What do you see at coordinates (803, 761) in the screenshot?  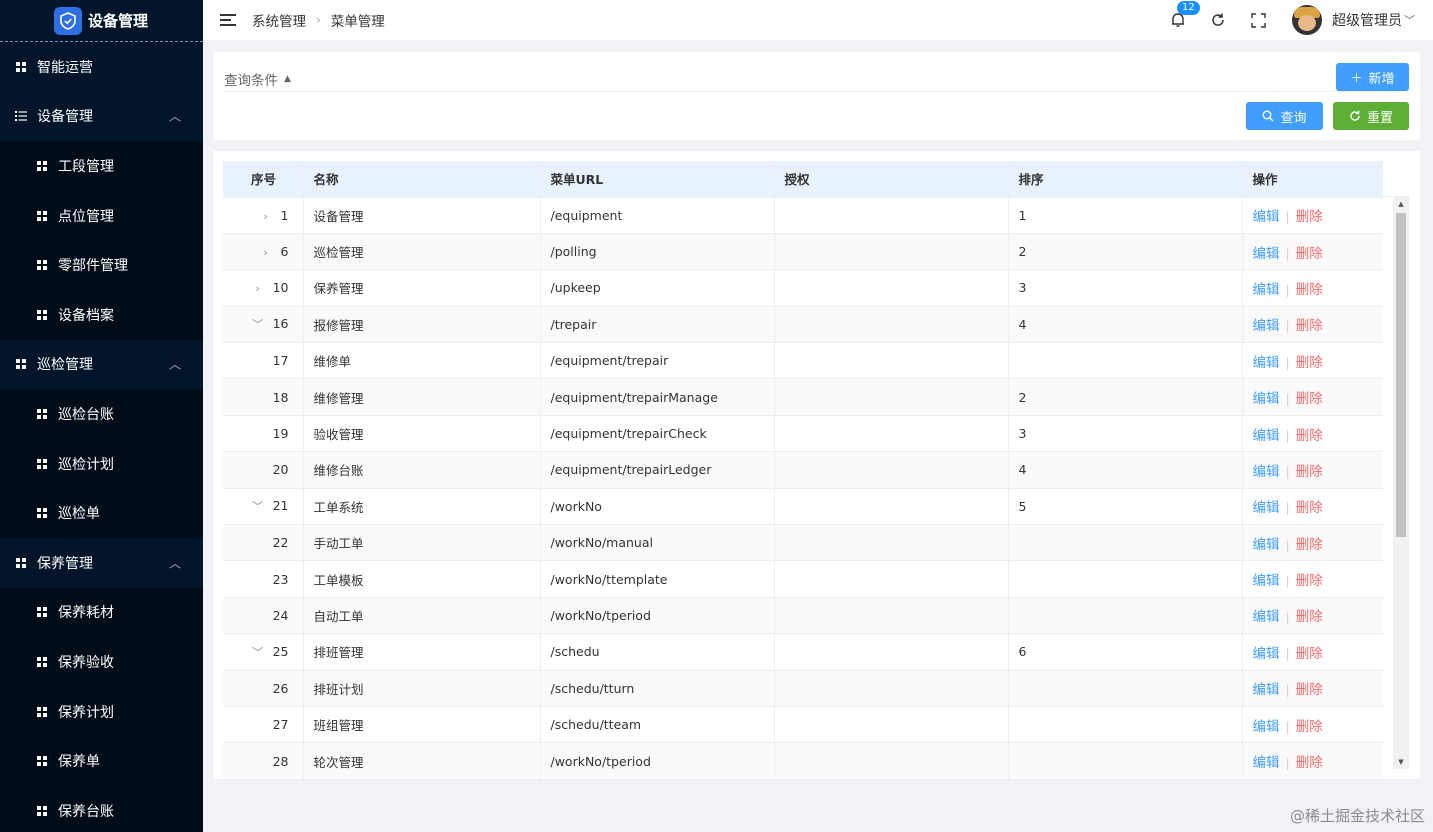 I see `table-row: 28 轮次管理/workNo/tperiod 编辑 | 删除` at bounding box center [803, 761].